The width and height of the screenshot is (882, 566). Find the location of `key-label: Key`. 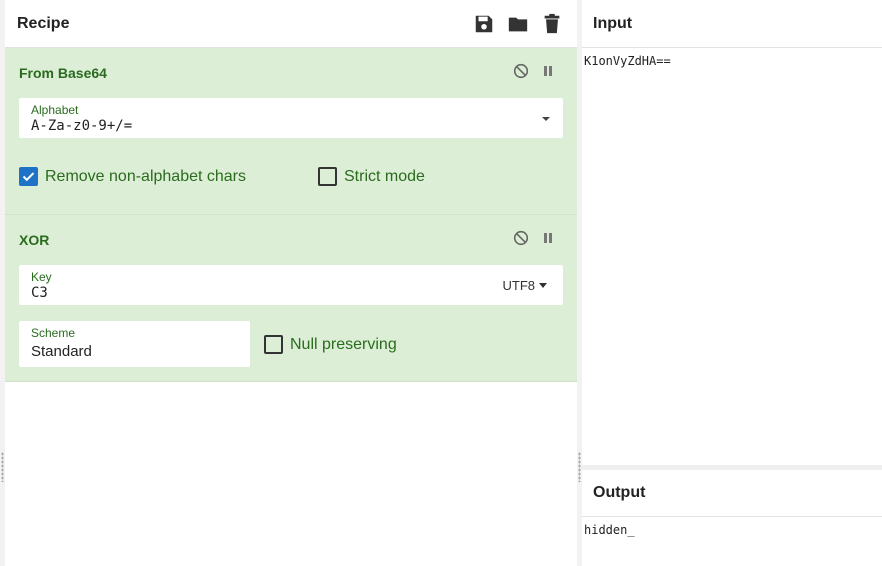

key-label: Key is located at coordinates (41, 277).